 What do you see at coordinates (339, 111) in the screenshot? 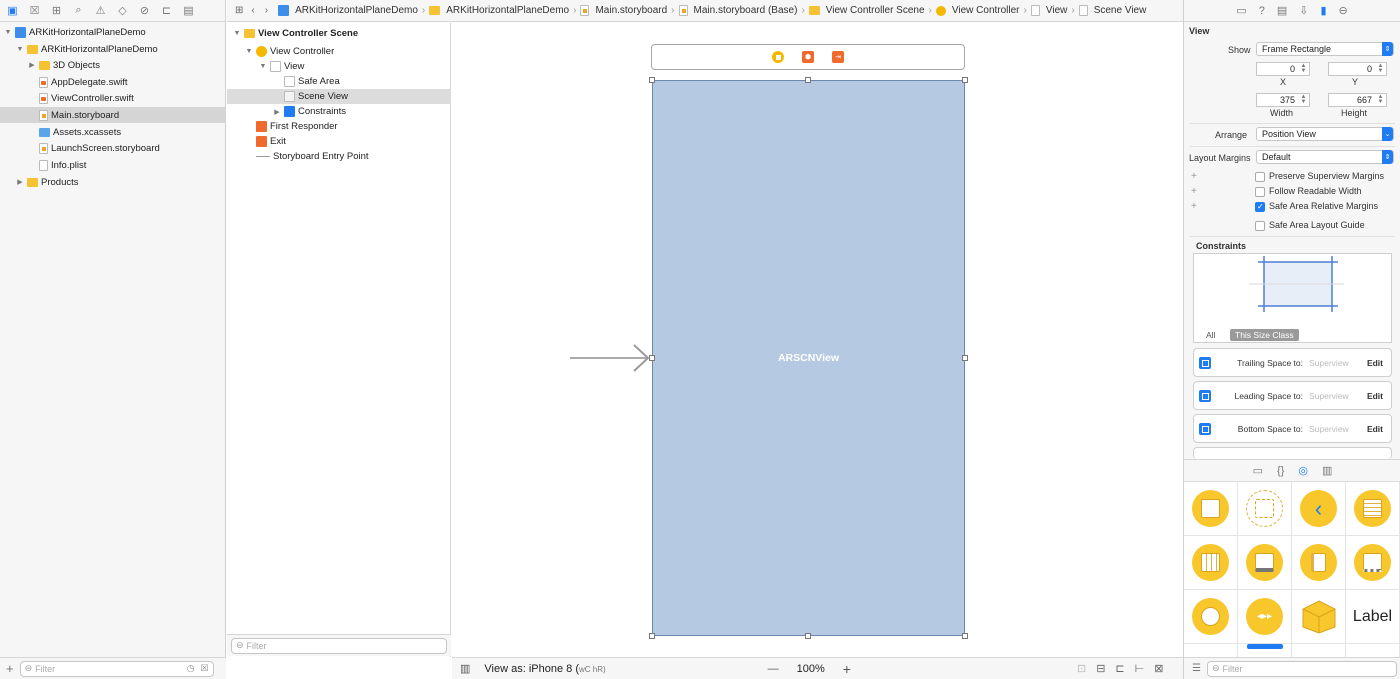
I see `outline-item: ▶ Constraints` at bounding box center [339, 111].